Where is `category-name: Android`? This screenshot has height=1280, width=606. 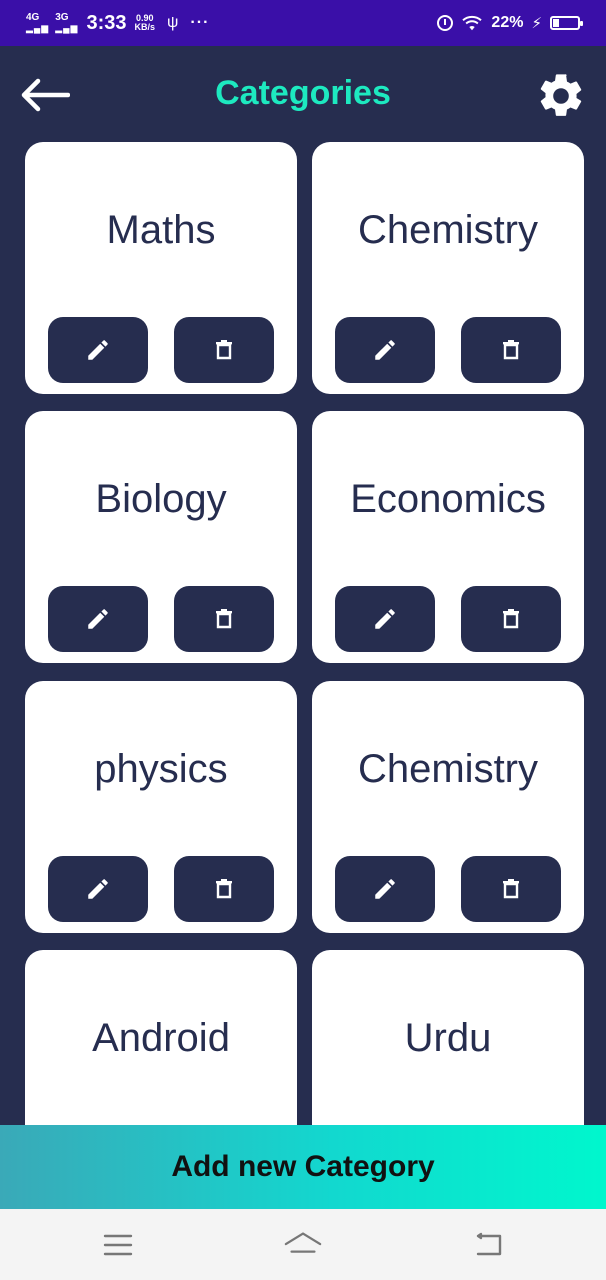
category-name: Android is located at coordinates (161, 1038).